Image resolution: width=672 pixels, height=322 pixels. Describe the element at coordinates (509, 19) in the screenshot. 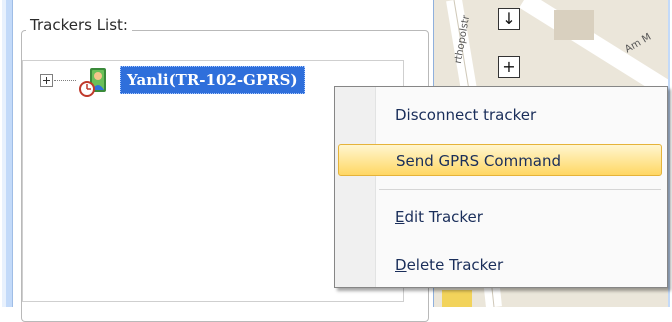

I see `pan-down-button: ↓` at that location.